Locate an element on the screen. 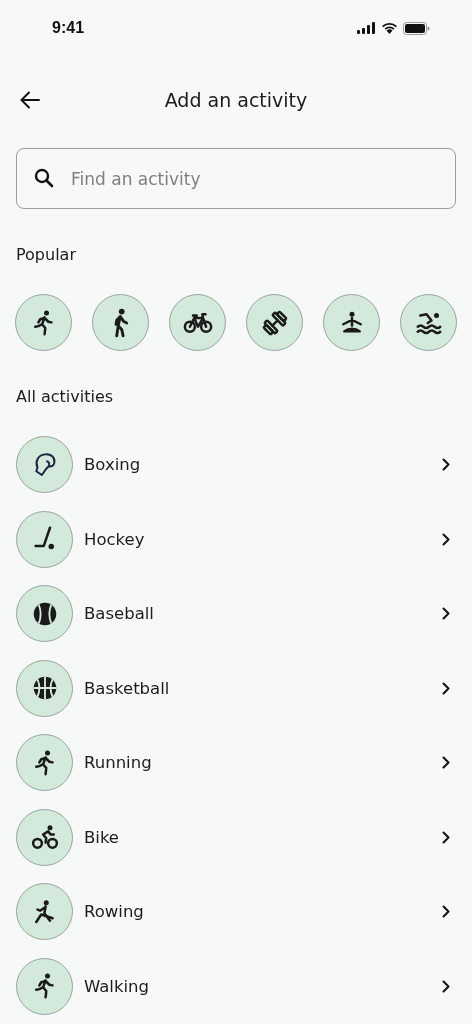  status-time: 9:41 is located at coordinates (68, 28).